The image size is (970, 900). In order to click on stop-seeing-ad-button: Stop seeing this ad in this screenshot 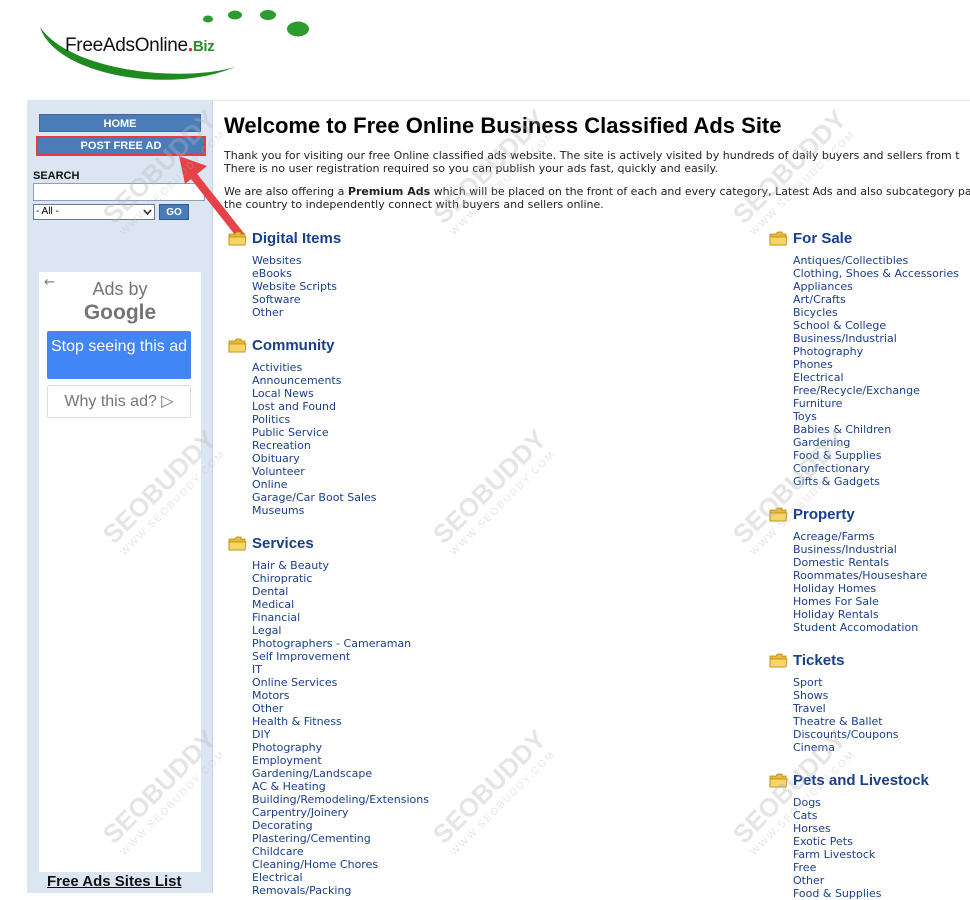, I will do `click(119, 355)`.